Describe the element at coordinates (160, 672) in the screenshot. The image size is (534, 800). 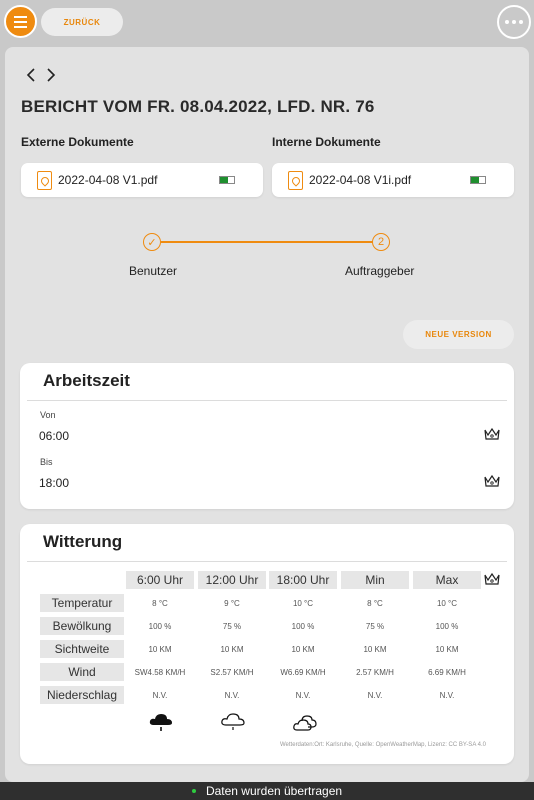
I see `table-cell: SW4.58 KM/H` at that location.